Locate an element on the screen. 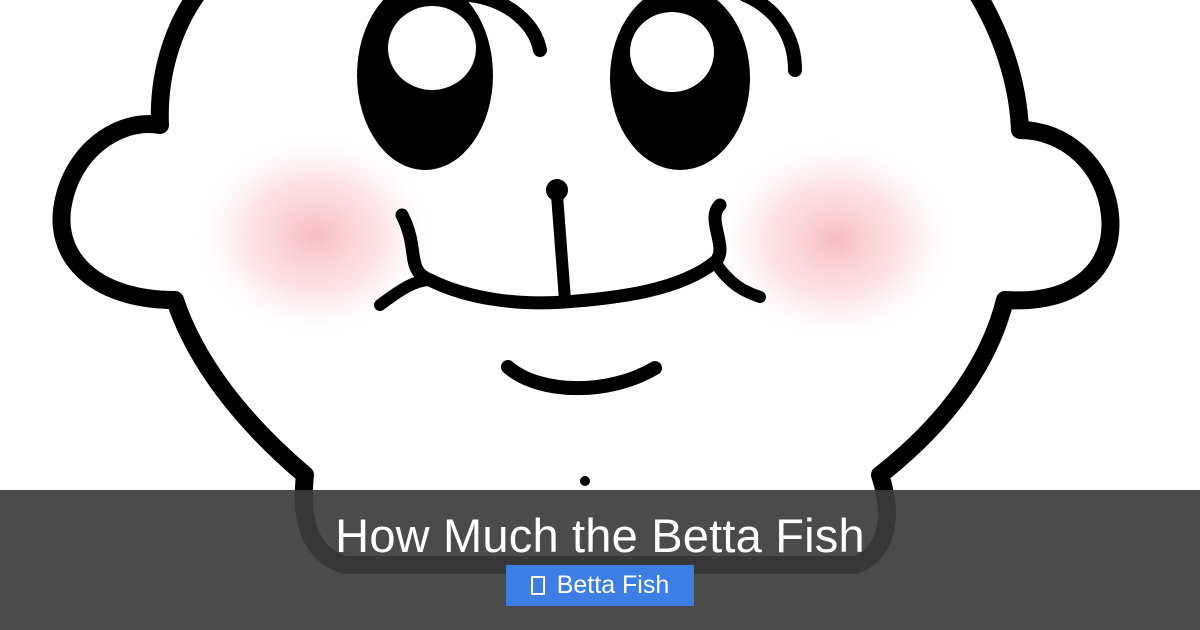  category-badge: Betta Fish is located at coordinates (600, 585).